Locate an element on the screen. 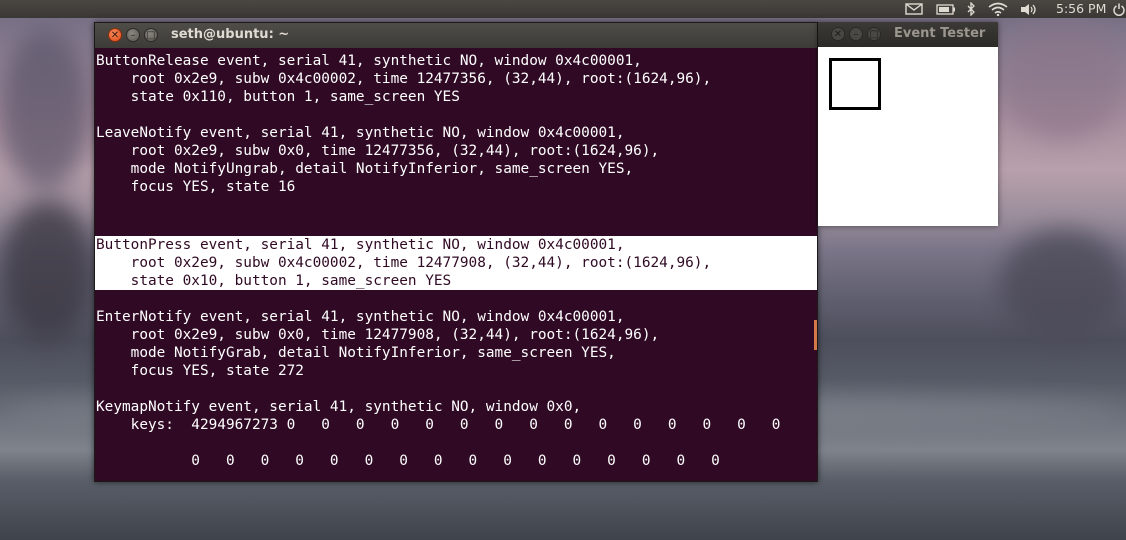 This screenshot has height=540, width=1126. window-title: Event Tester is located at coordinates (940, 33).